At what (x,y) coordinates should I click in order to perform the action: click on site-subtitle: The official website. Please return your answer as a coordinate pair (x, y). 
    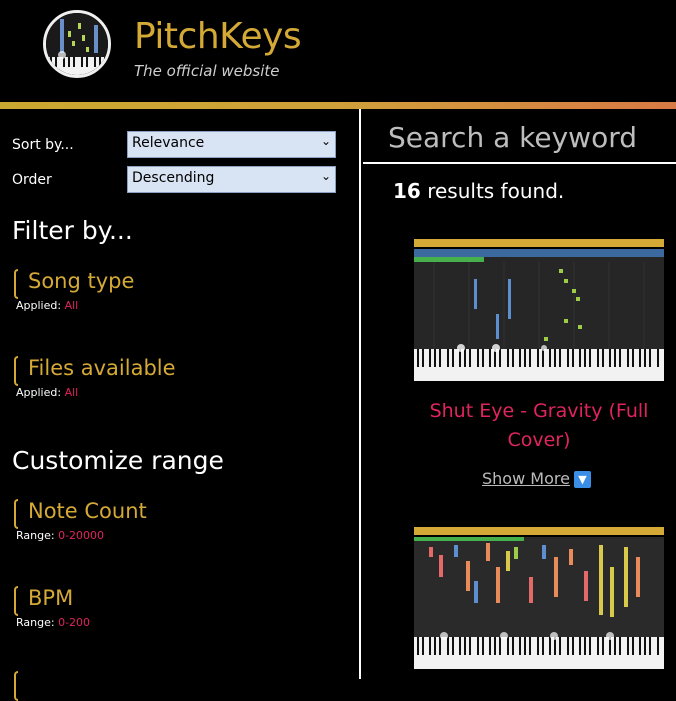
    Looking at the image, I should click on (207, 71).